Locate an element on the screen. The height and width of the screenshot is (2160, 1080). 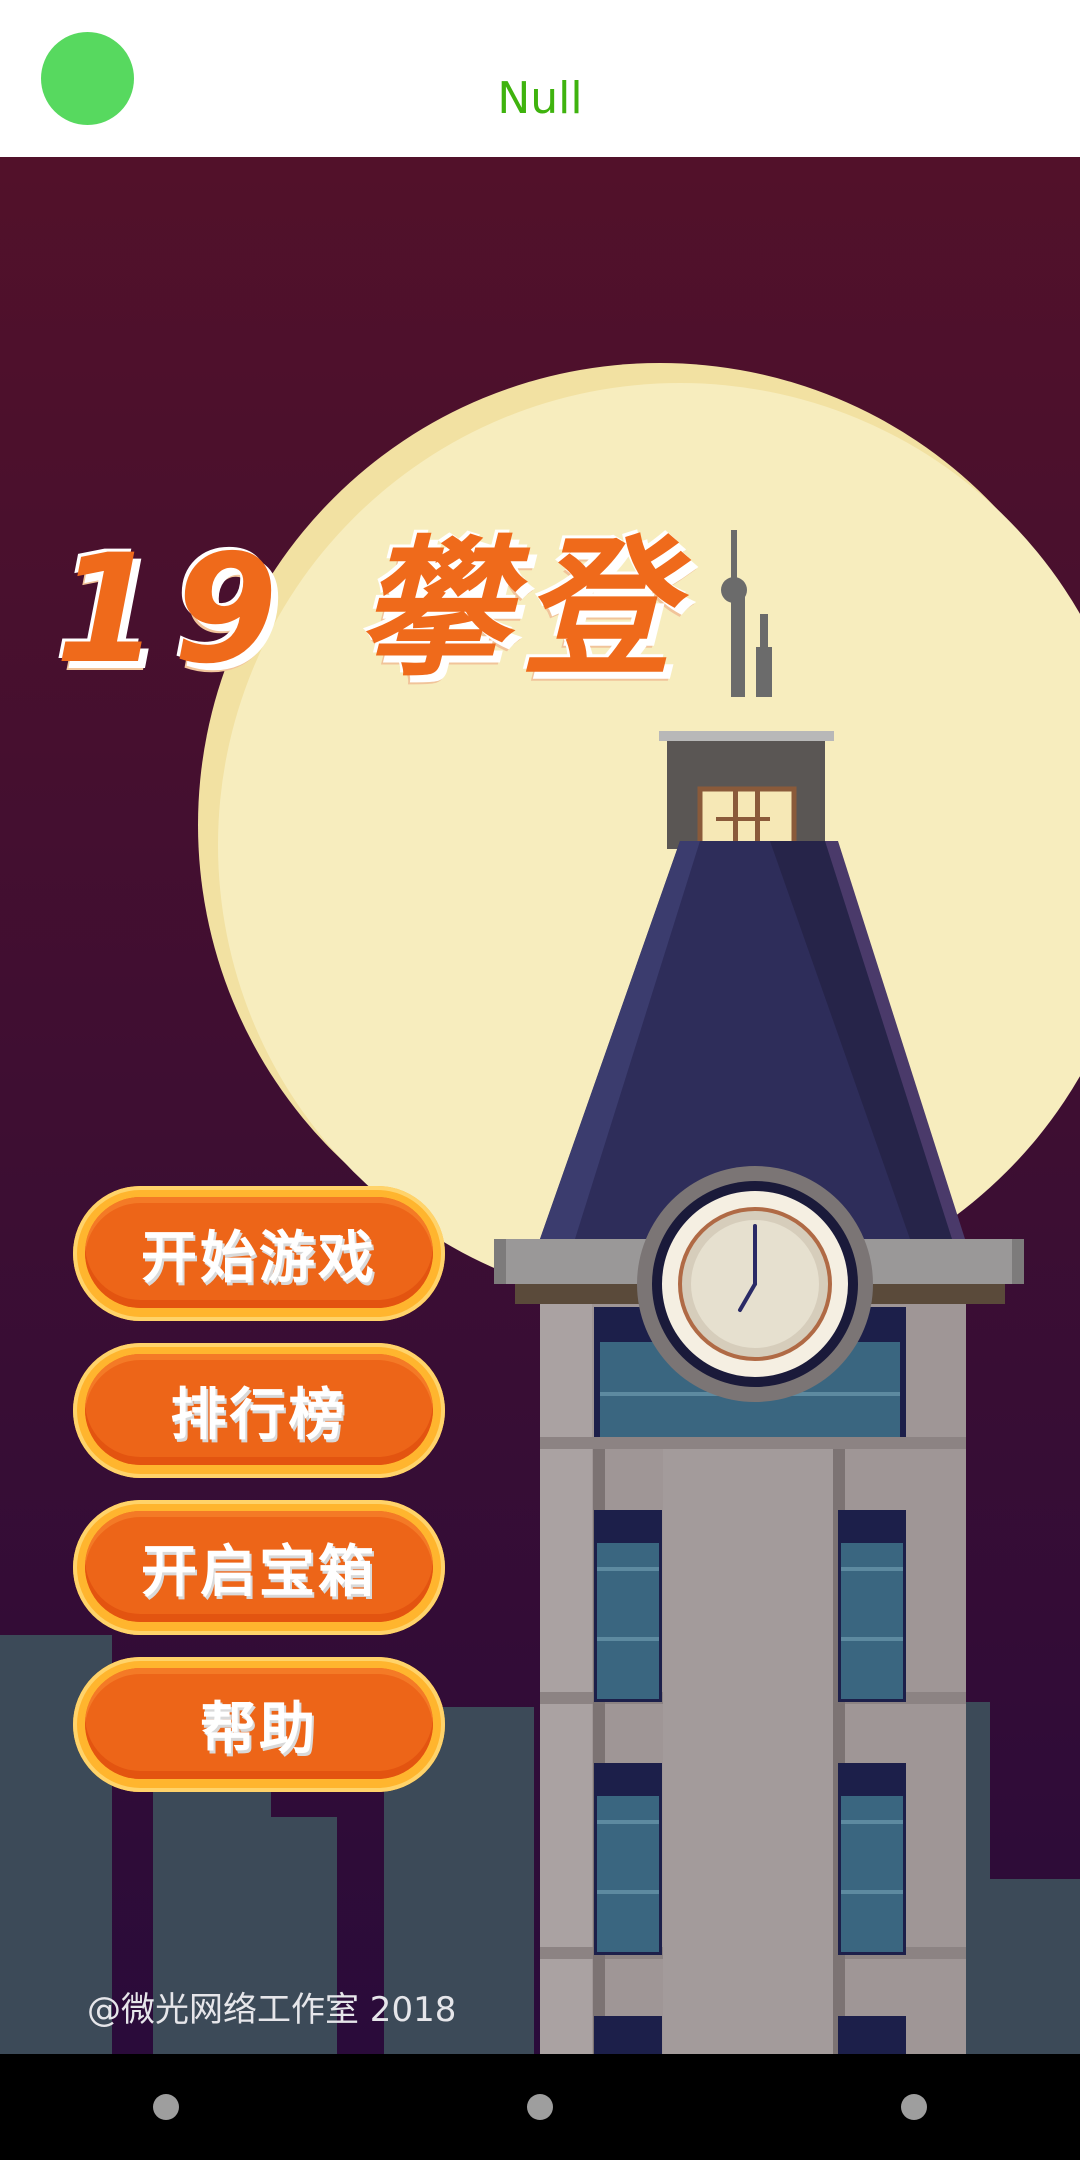
button-label: 开启宝箱 is located at coordinates (259, 1572).